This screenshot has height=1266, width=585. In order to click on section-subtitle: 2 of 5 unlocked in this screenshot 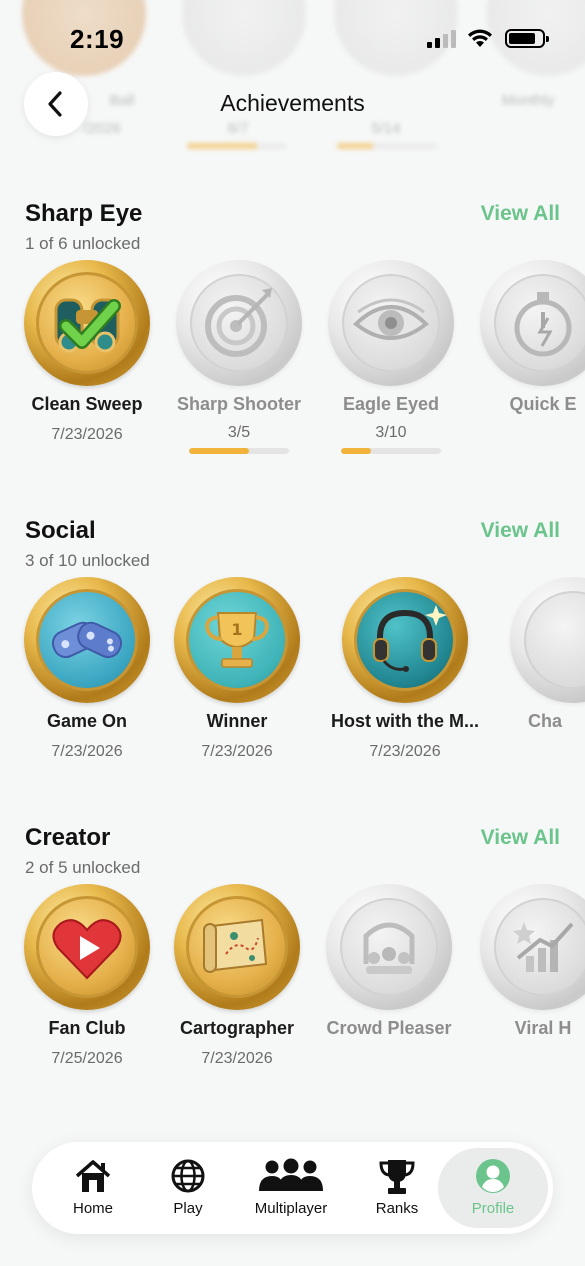, I will do `click(83, 867)`.